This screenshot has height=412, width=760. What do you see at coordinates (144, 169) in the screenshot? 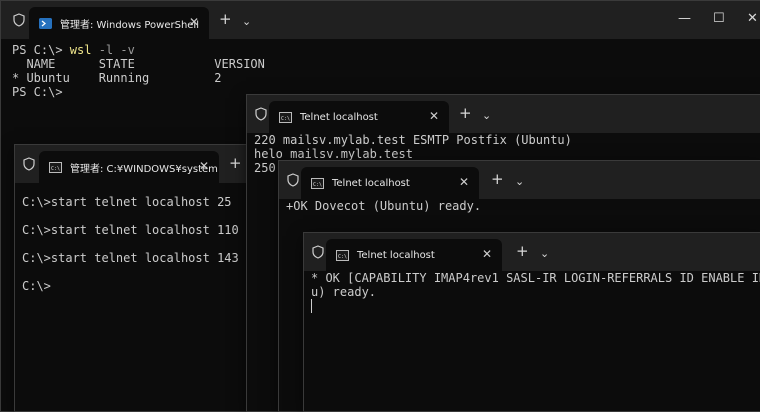
I see `tab-label: 管理者: C:¥WINDOWS¥system` at bounding box center [144, 169].